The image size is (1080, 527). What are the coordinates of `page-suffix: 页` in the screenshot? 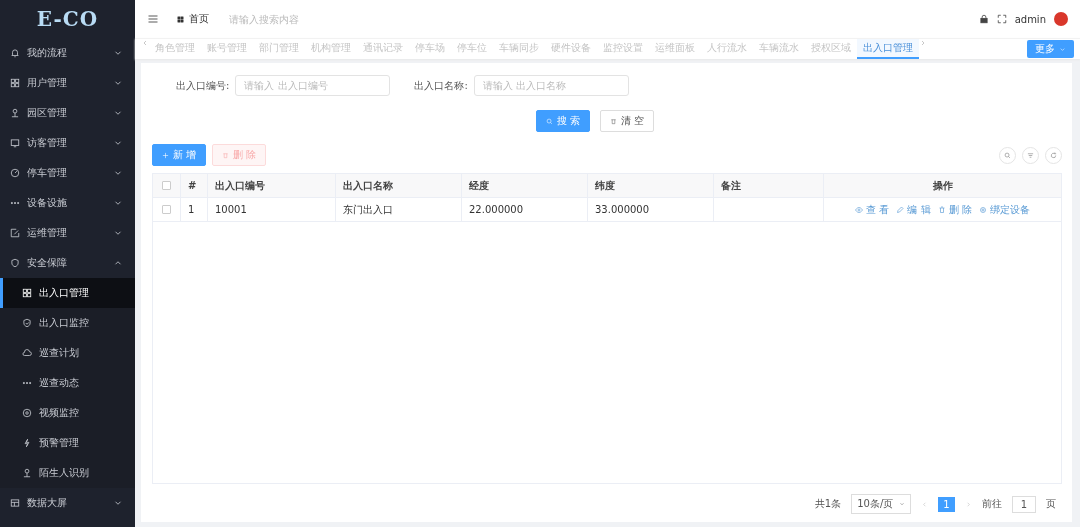 It's located at (1051, 504).